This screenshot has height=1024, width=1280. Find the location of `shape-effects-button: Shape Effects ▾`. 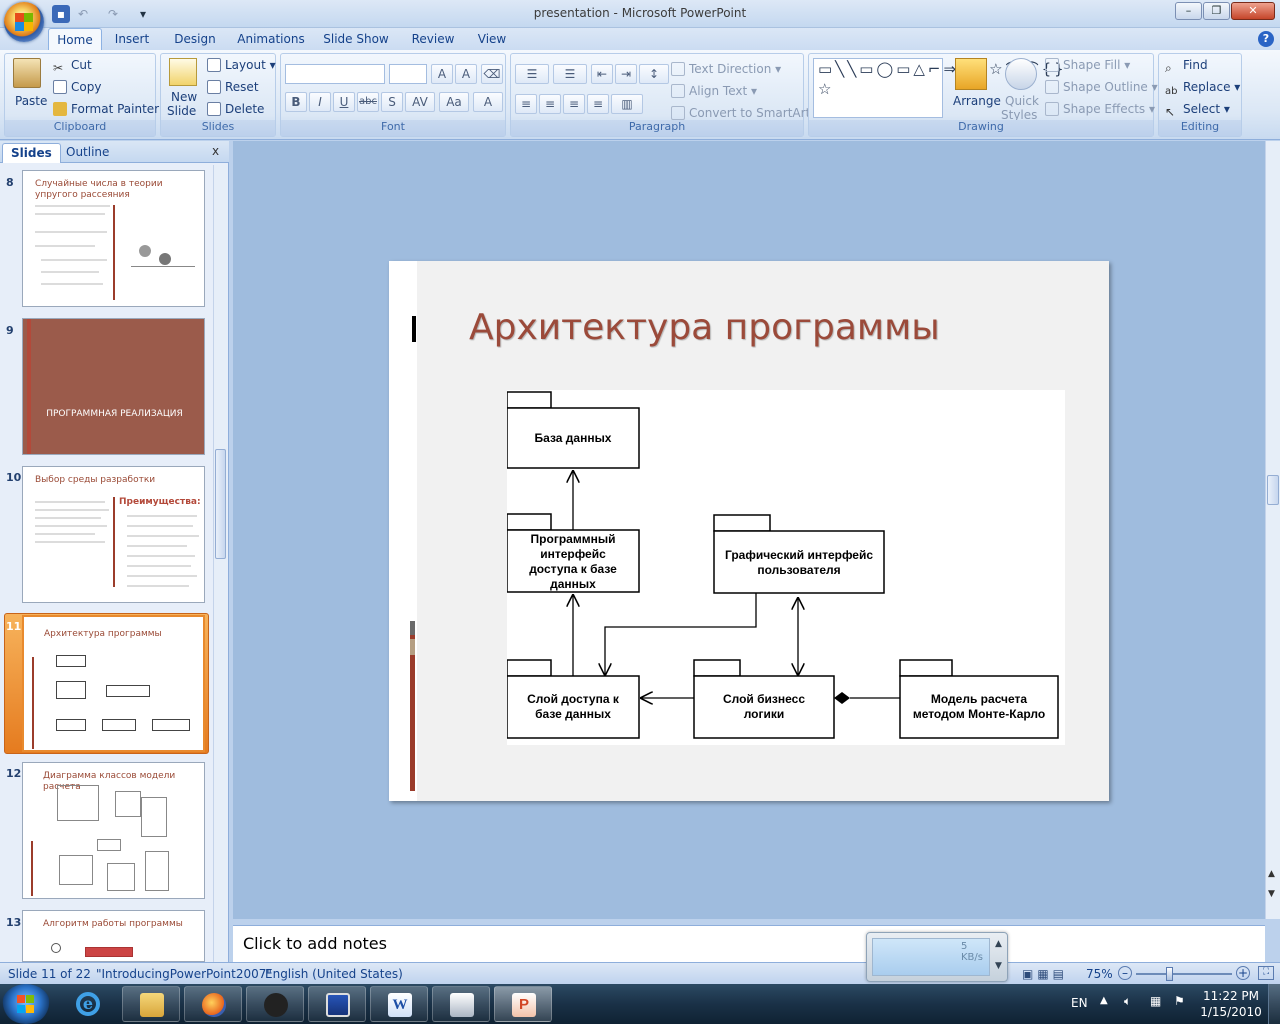

shape-effects-button: Shape Effects ▾ is located at coordinates (1100, 109).